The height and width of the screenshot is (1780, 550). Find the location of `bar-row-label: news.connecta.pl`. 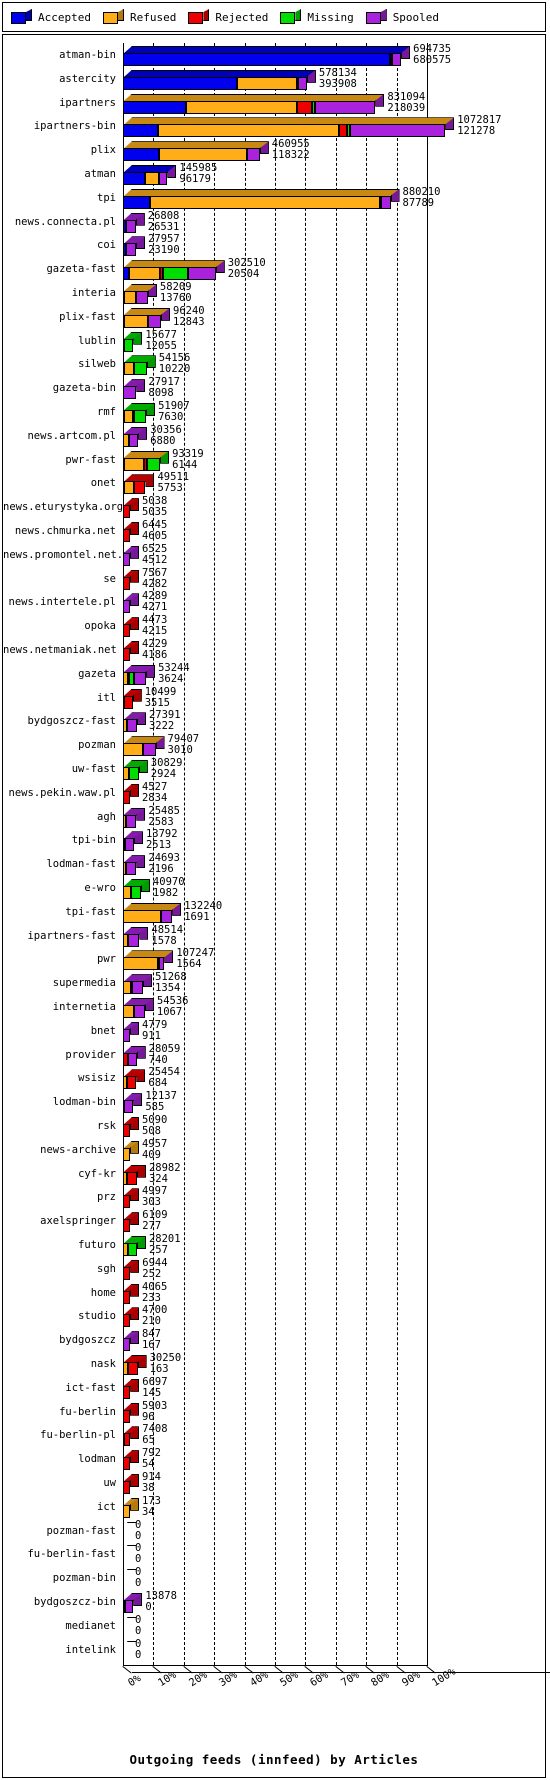

bar-row-label: news.connecta.pl is located at coordinates (65, 221).